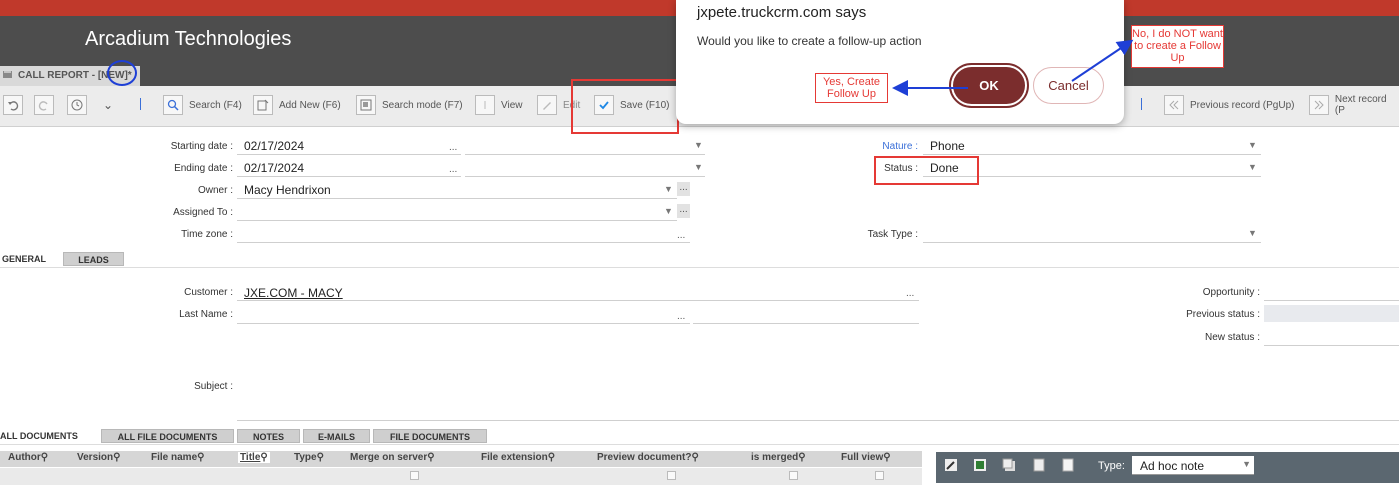 This screenshot has width=1399, height=497. Describe the element at coordinates (1013, 67) in the screenshot. I see `annotation-arrows` at that location.